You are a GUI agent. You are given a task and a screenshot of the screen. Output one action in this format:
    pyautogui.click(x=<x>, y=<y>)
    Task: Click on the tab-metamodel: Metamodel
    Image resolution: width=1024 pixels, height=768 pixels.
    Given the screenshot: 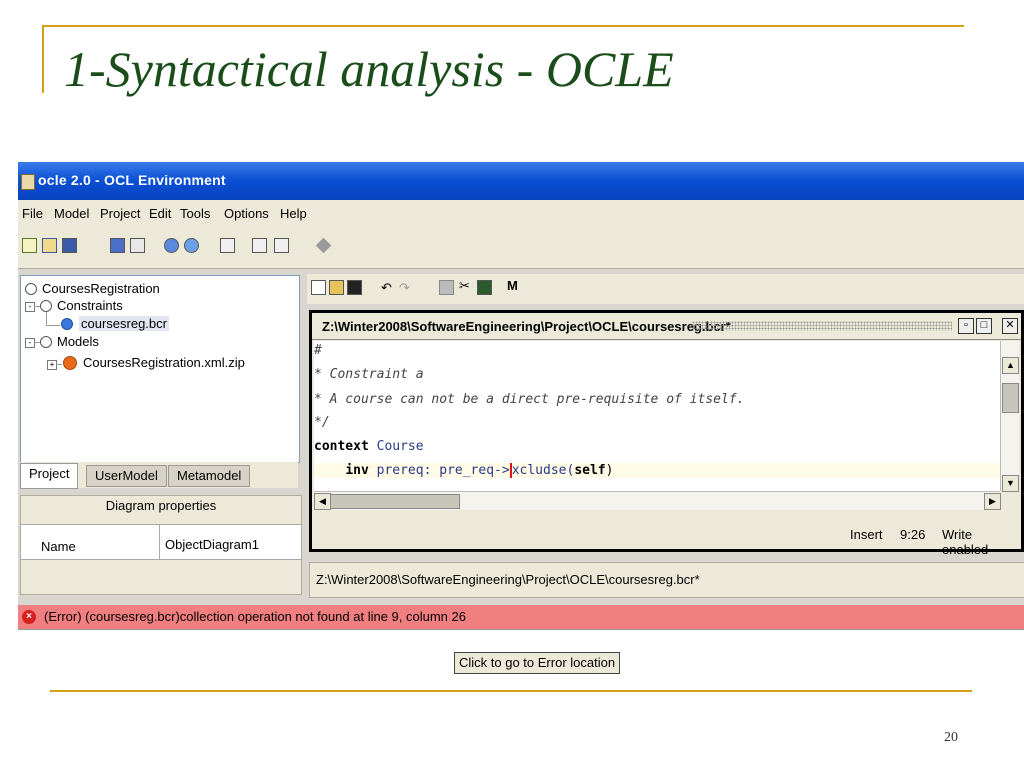 What is the action you would take?
    pyautogui.click(x=209, y=476)
    